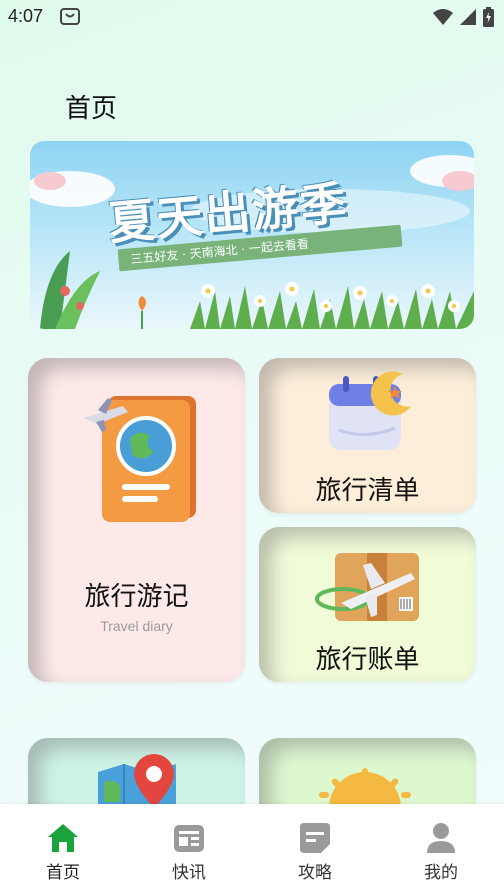 This screenshot has width=504, height=896. Describe the element at coordinates (63, 838) in the screenshot. I see `home-icon` at that location.